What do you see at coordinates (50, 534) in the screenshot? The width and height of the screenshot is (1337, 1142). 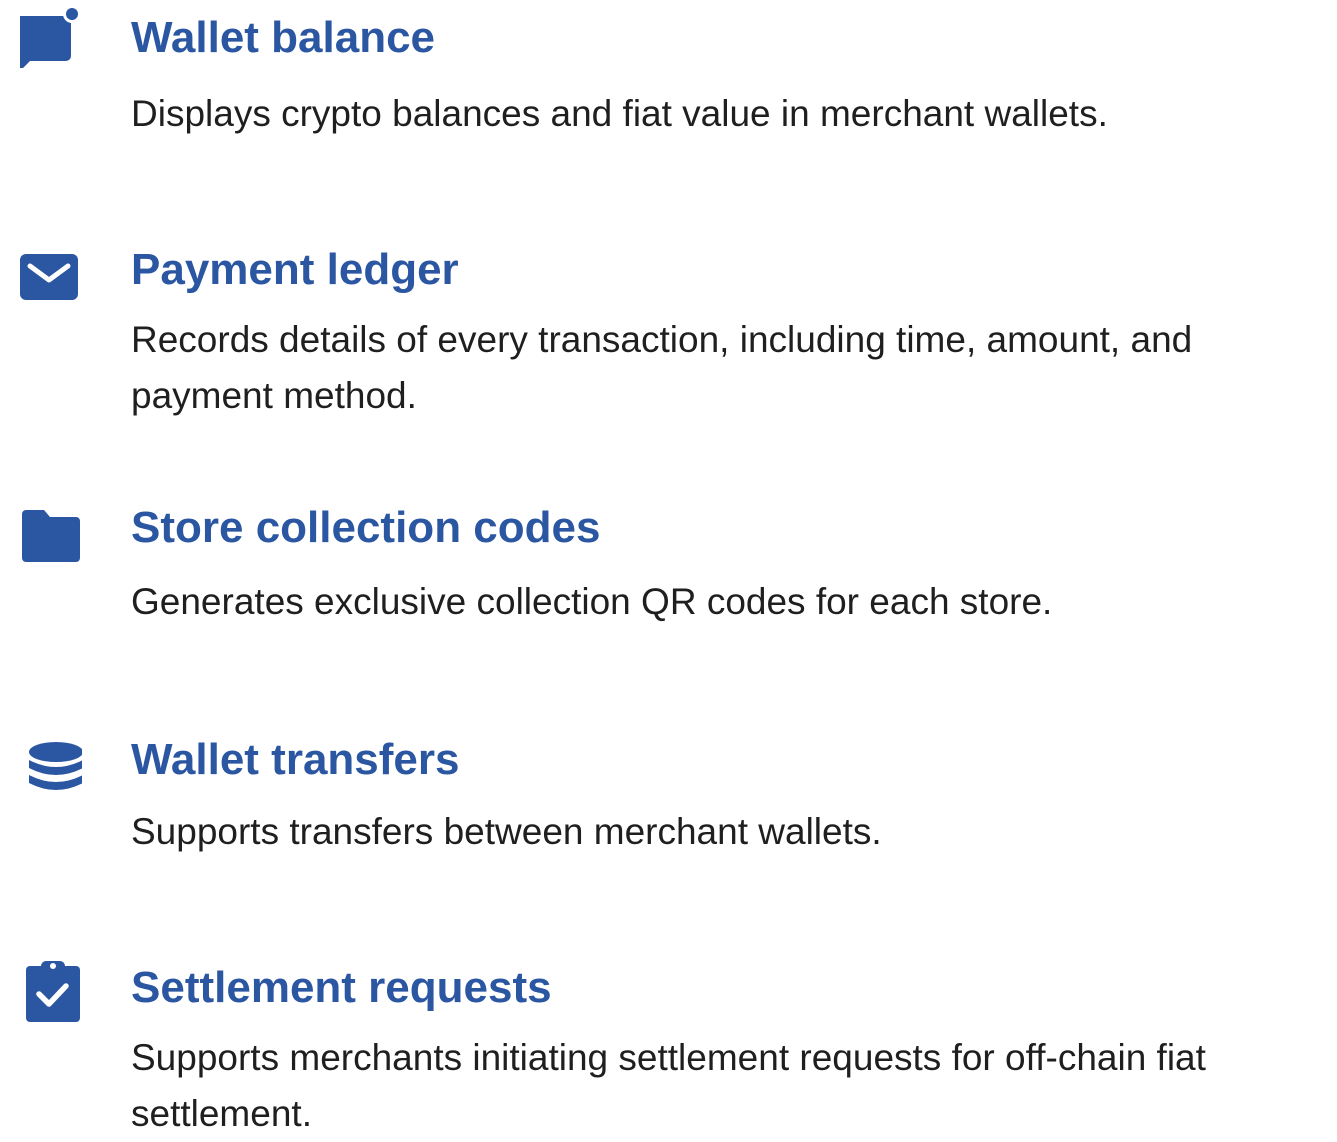 I see `folder-icon` at bounding box center [50, 534].